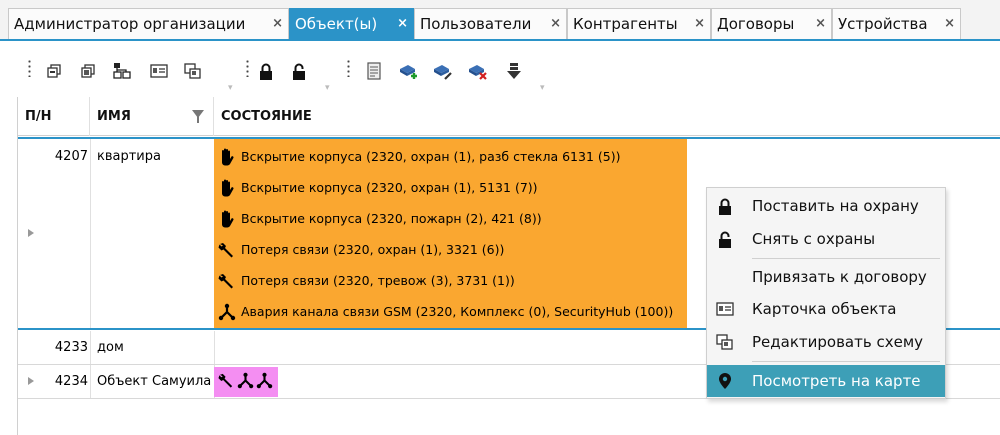 The image size is (1000, 435). I want to click on status-text: Потеря связи (2320, охран (1), 3321 (6)), so click(373, 249).